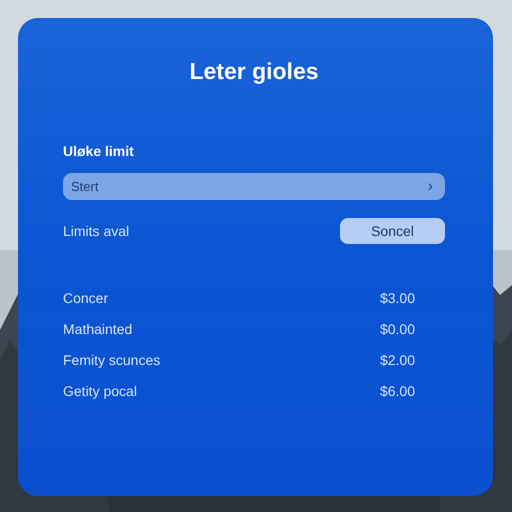  Describe the element at coordinates (397, 391) in the screenshot. I see `item-amount: $6.00` at that location.